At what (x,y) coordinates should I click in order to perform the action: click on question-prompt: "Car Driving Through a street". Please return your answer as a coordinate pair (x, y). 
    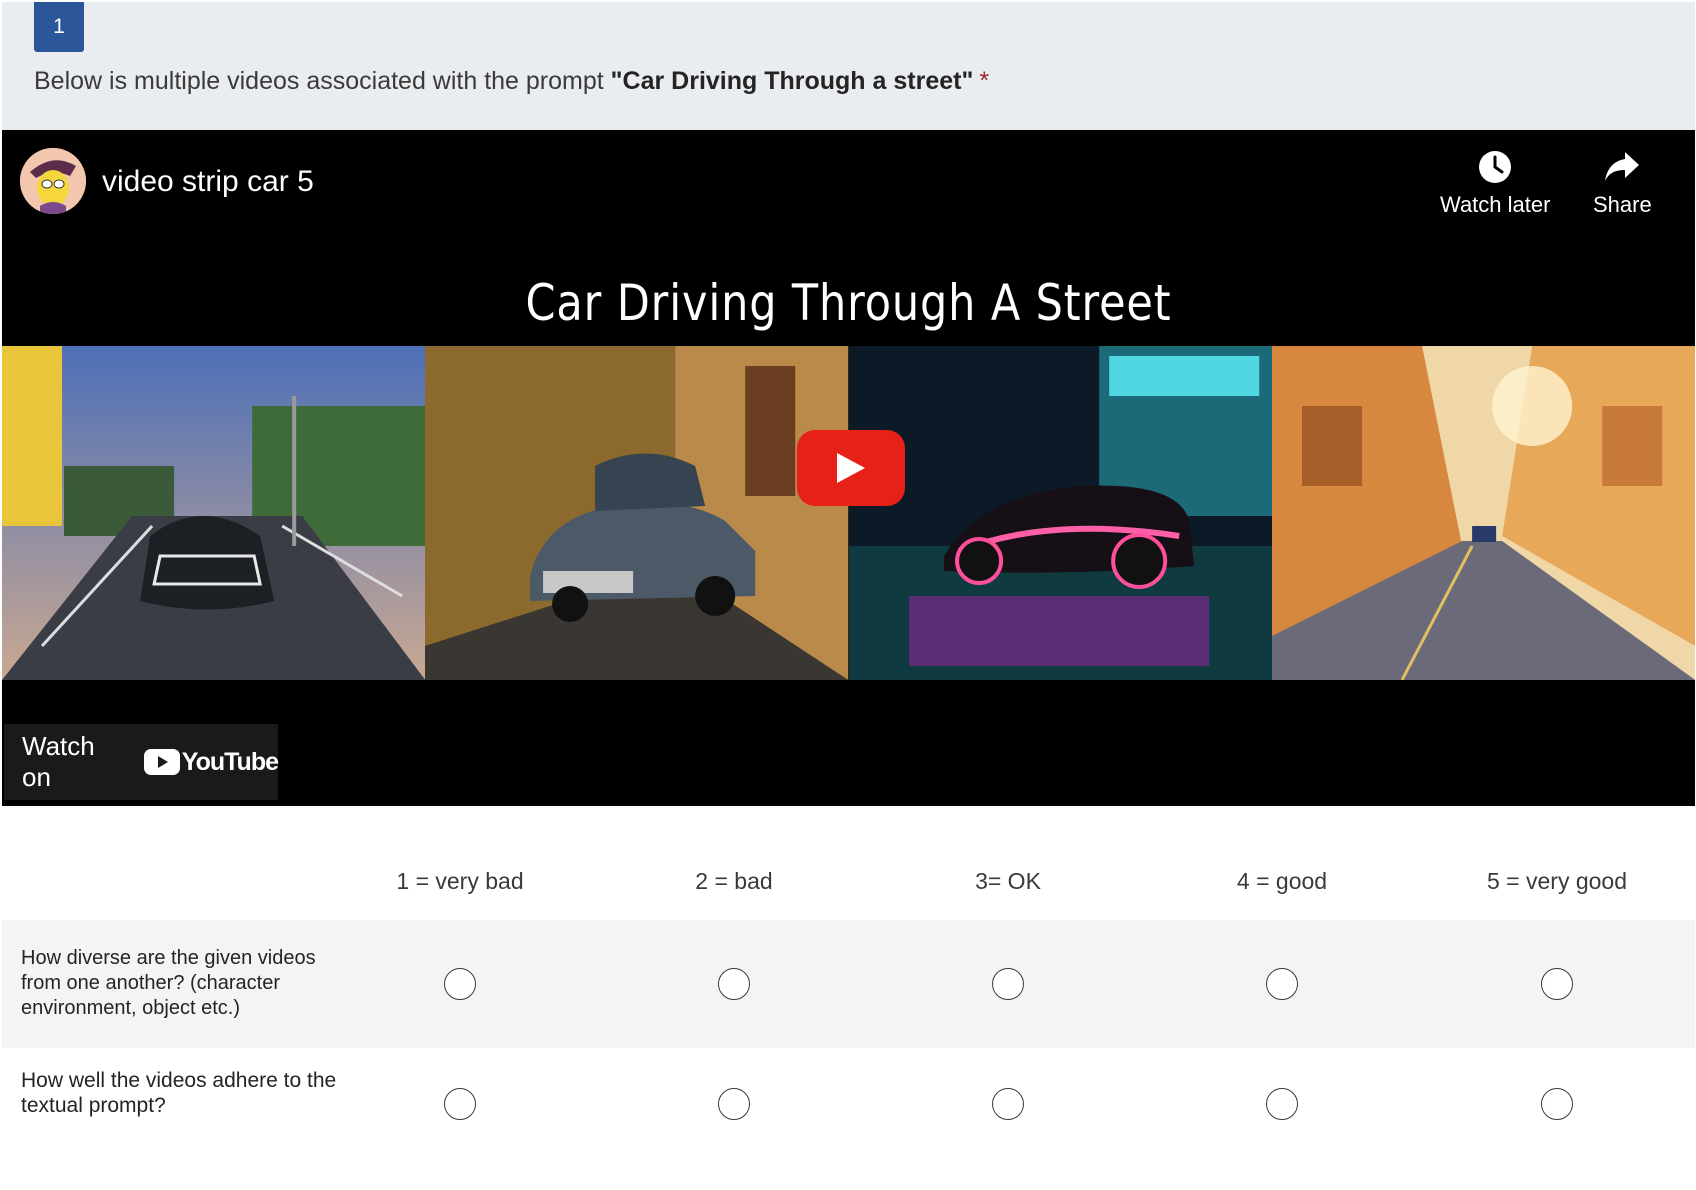
    Looking at the image, I should click on (792, 81).